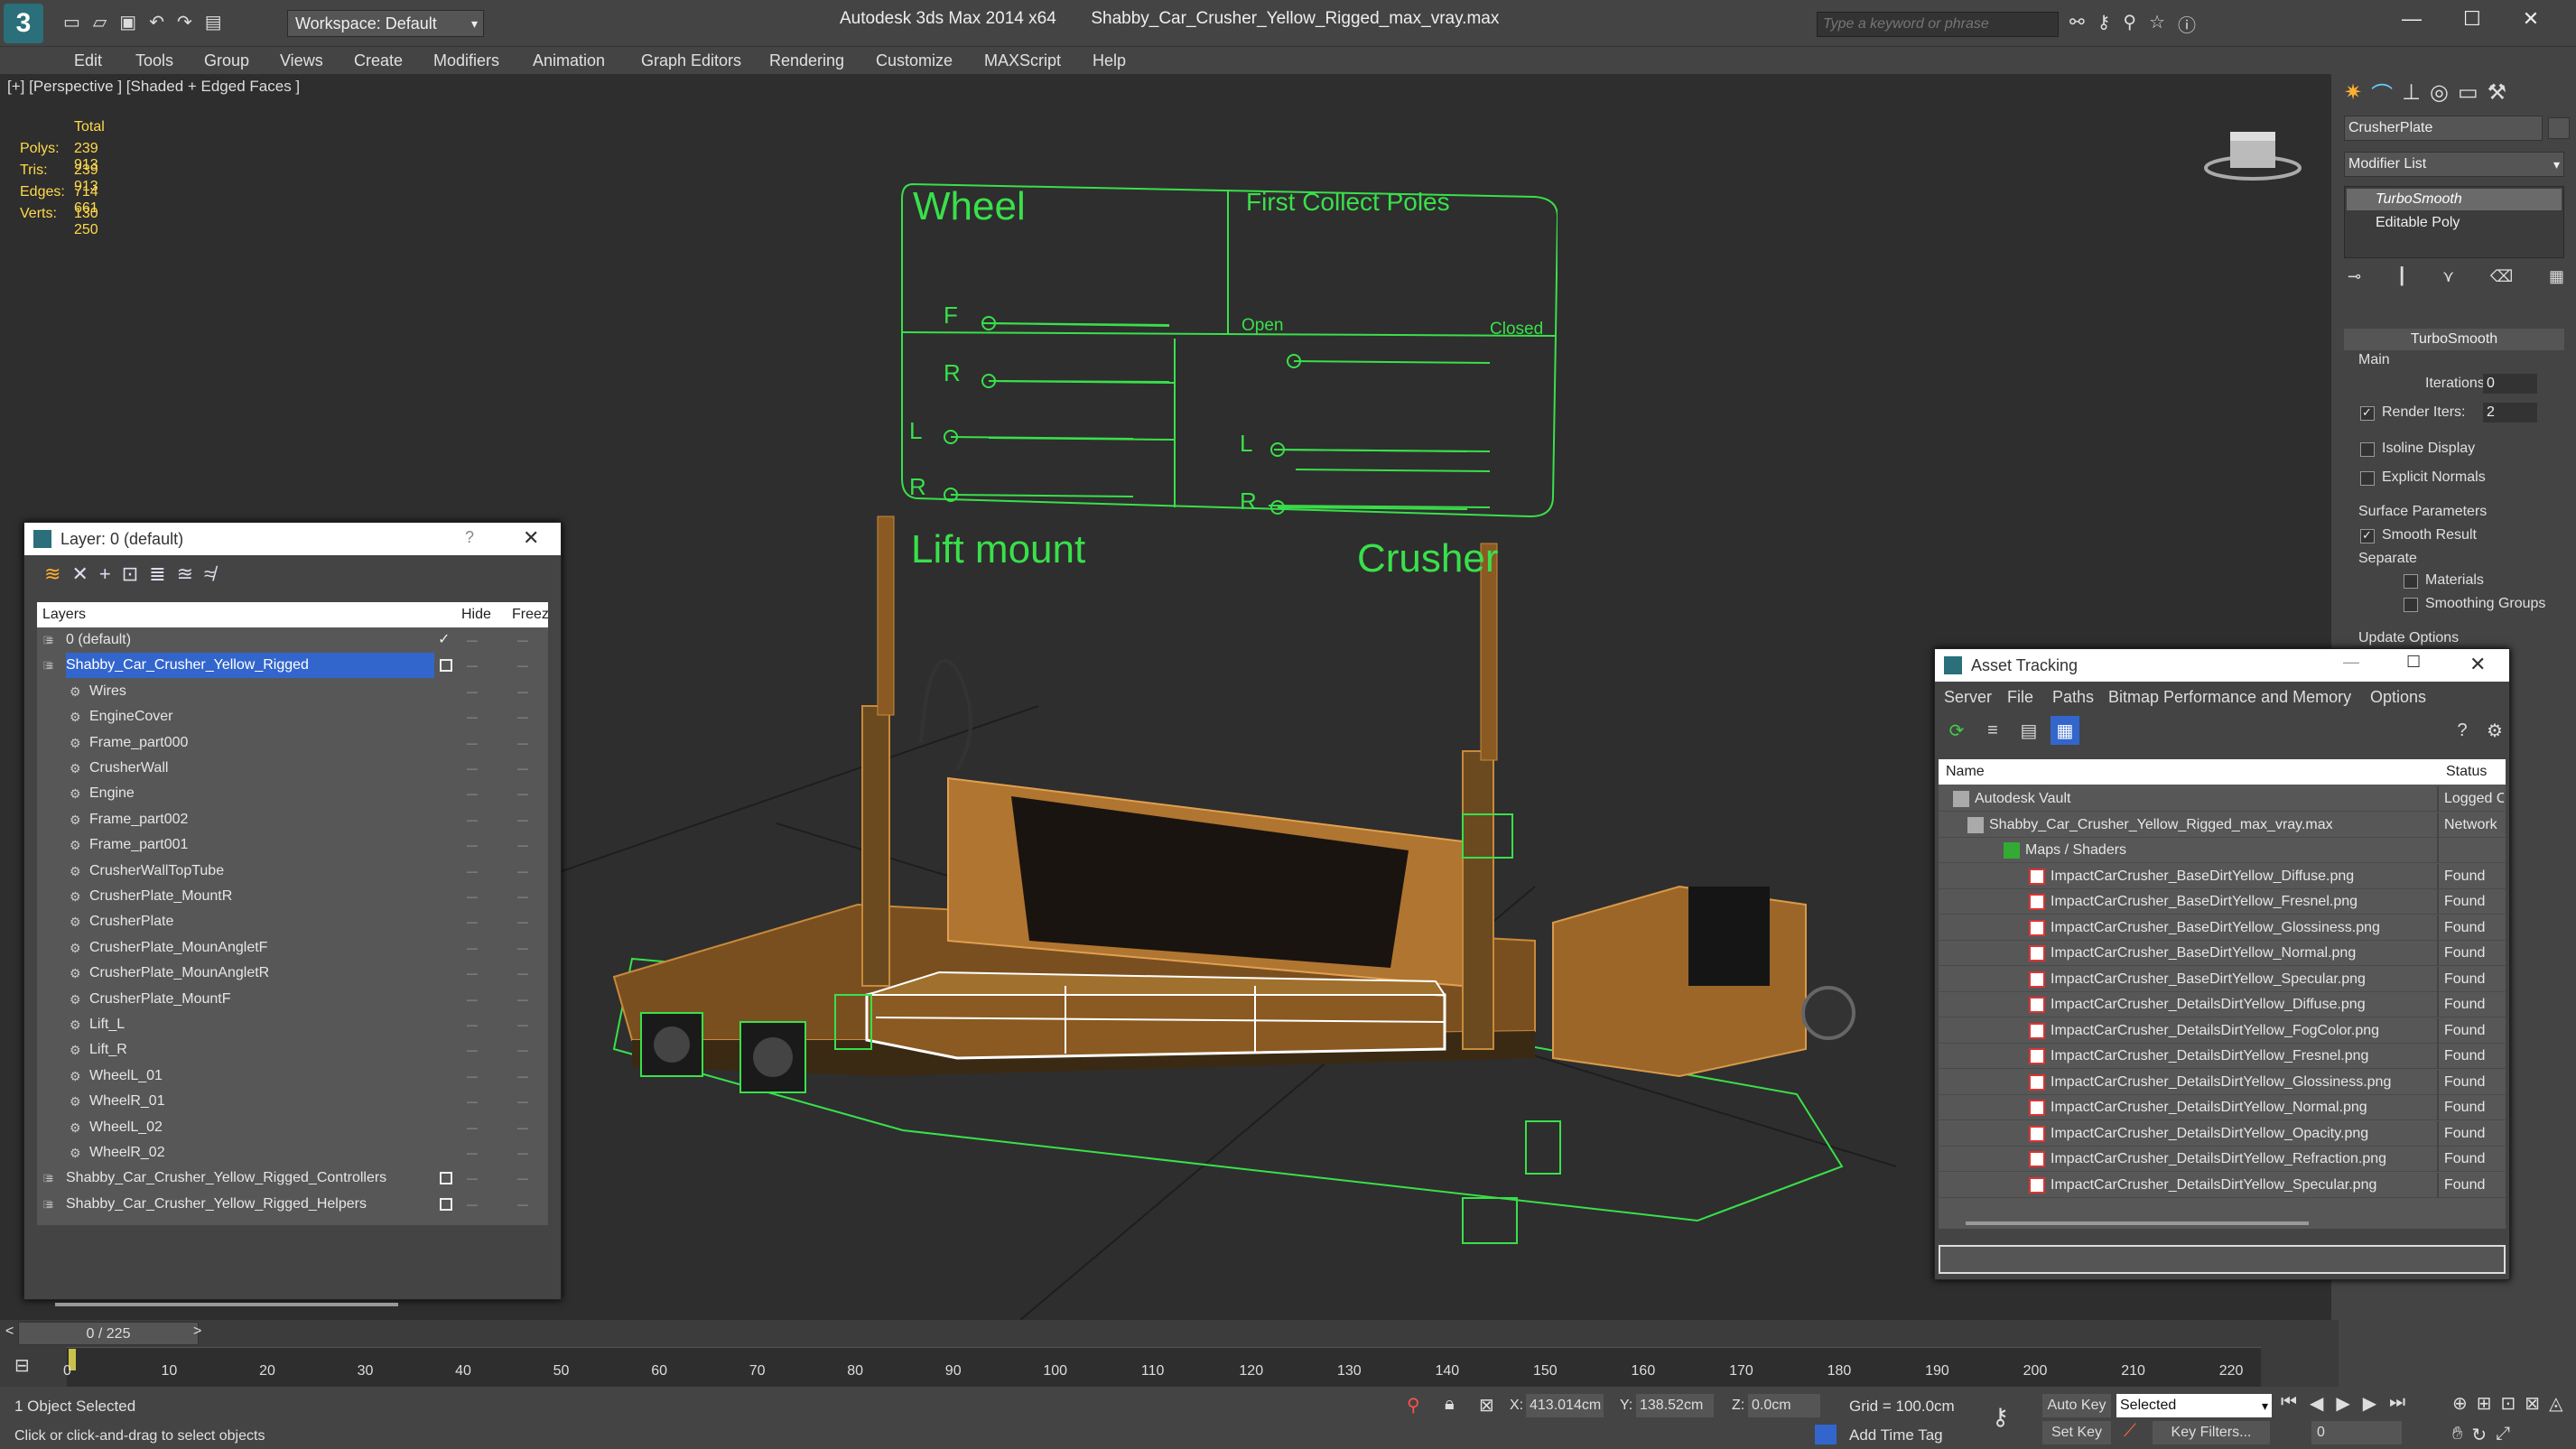  I want to click on layer-row: ⚙ WheelL_01 — —, so click(292, 1076).